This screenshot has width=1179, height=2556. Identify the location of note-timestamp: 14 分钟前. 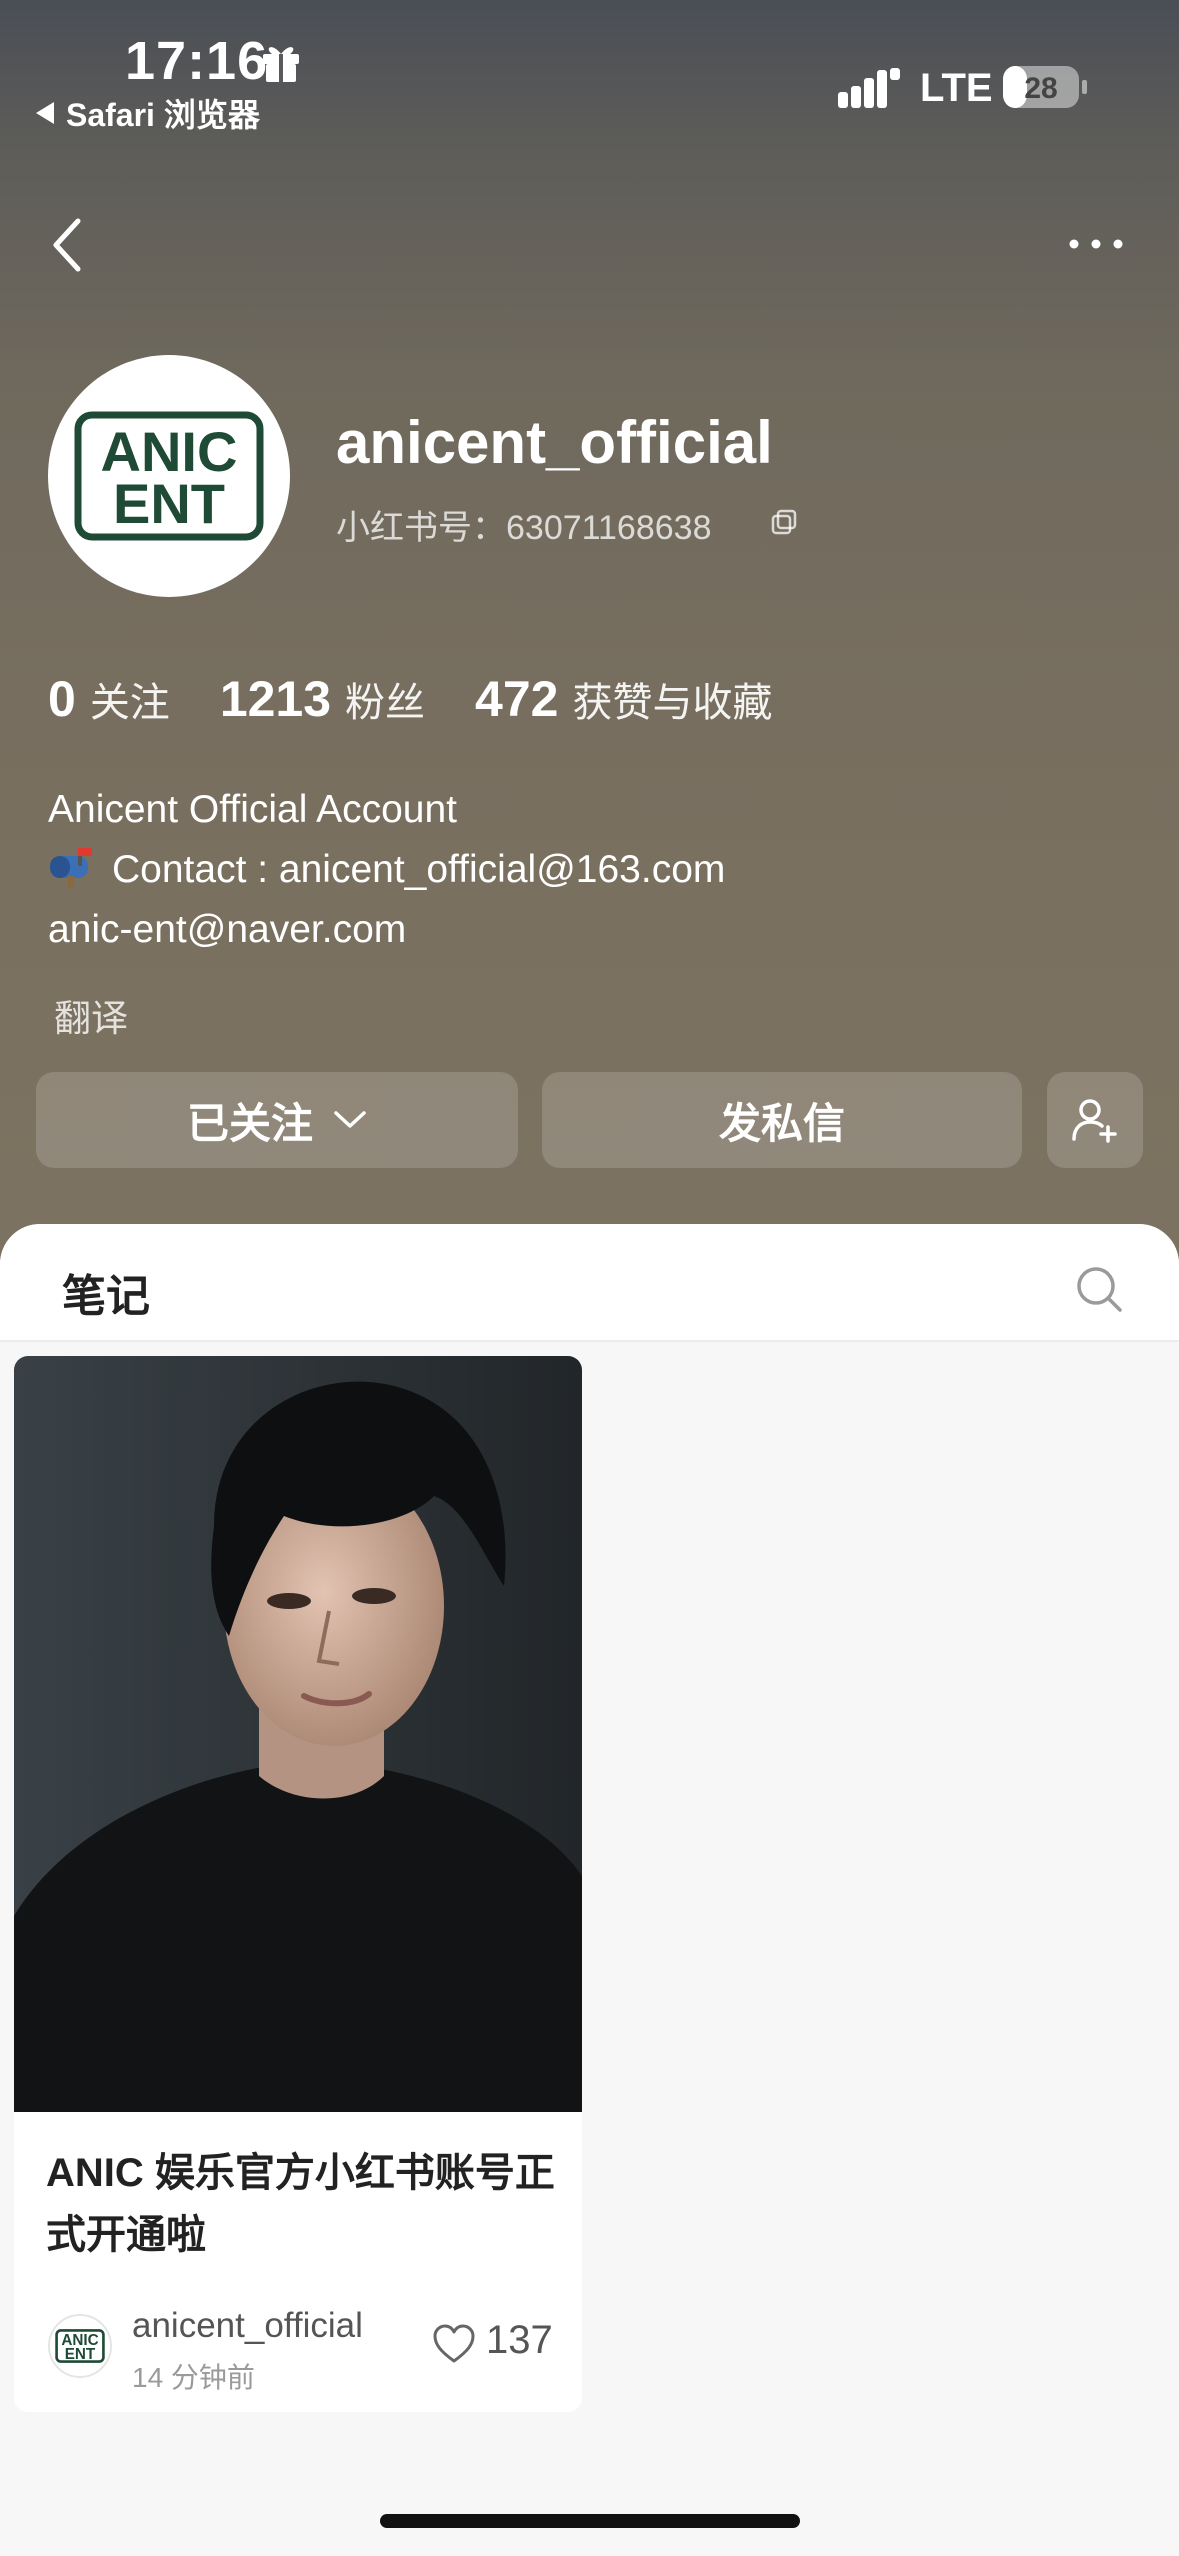
(193, 2377).